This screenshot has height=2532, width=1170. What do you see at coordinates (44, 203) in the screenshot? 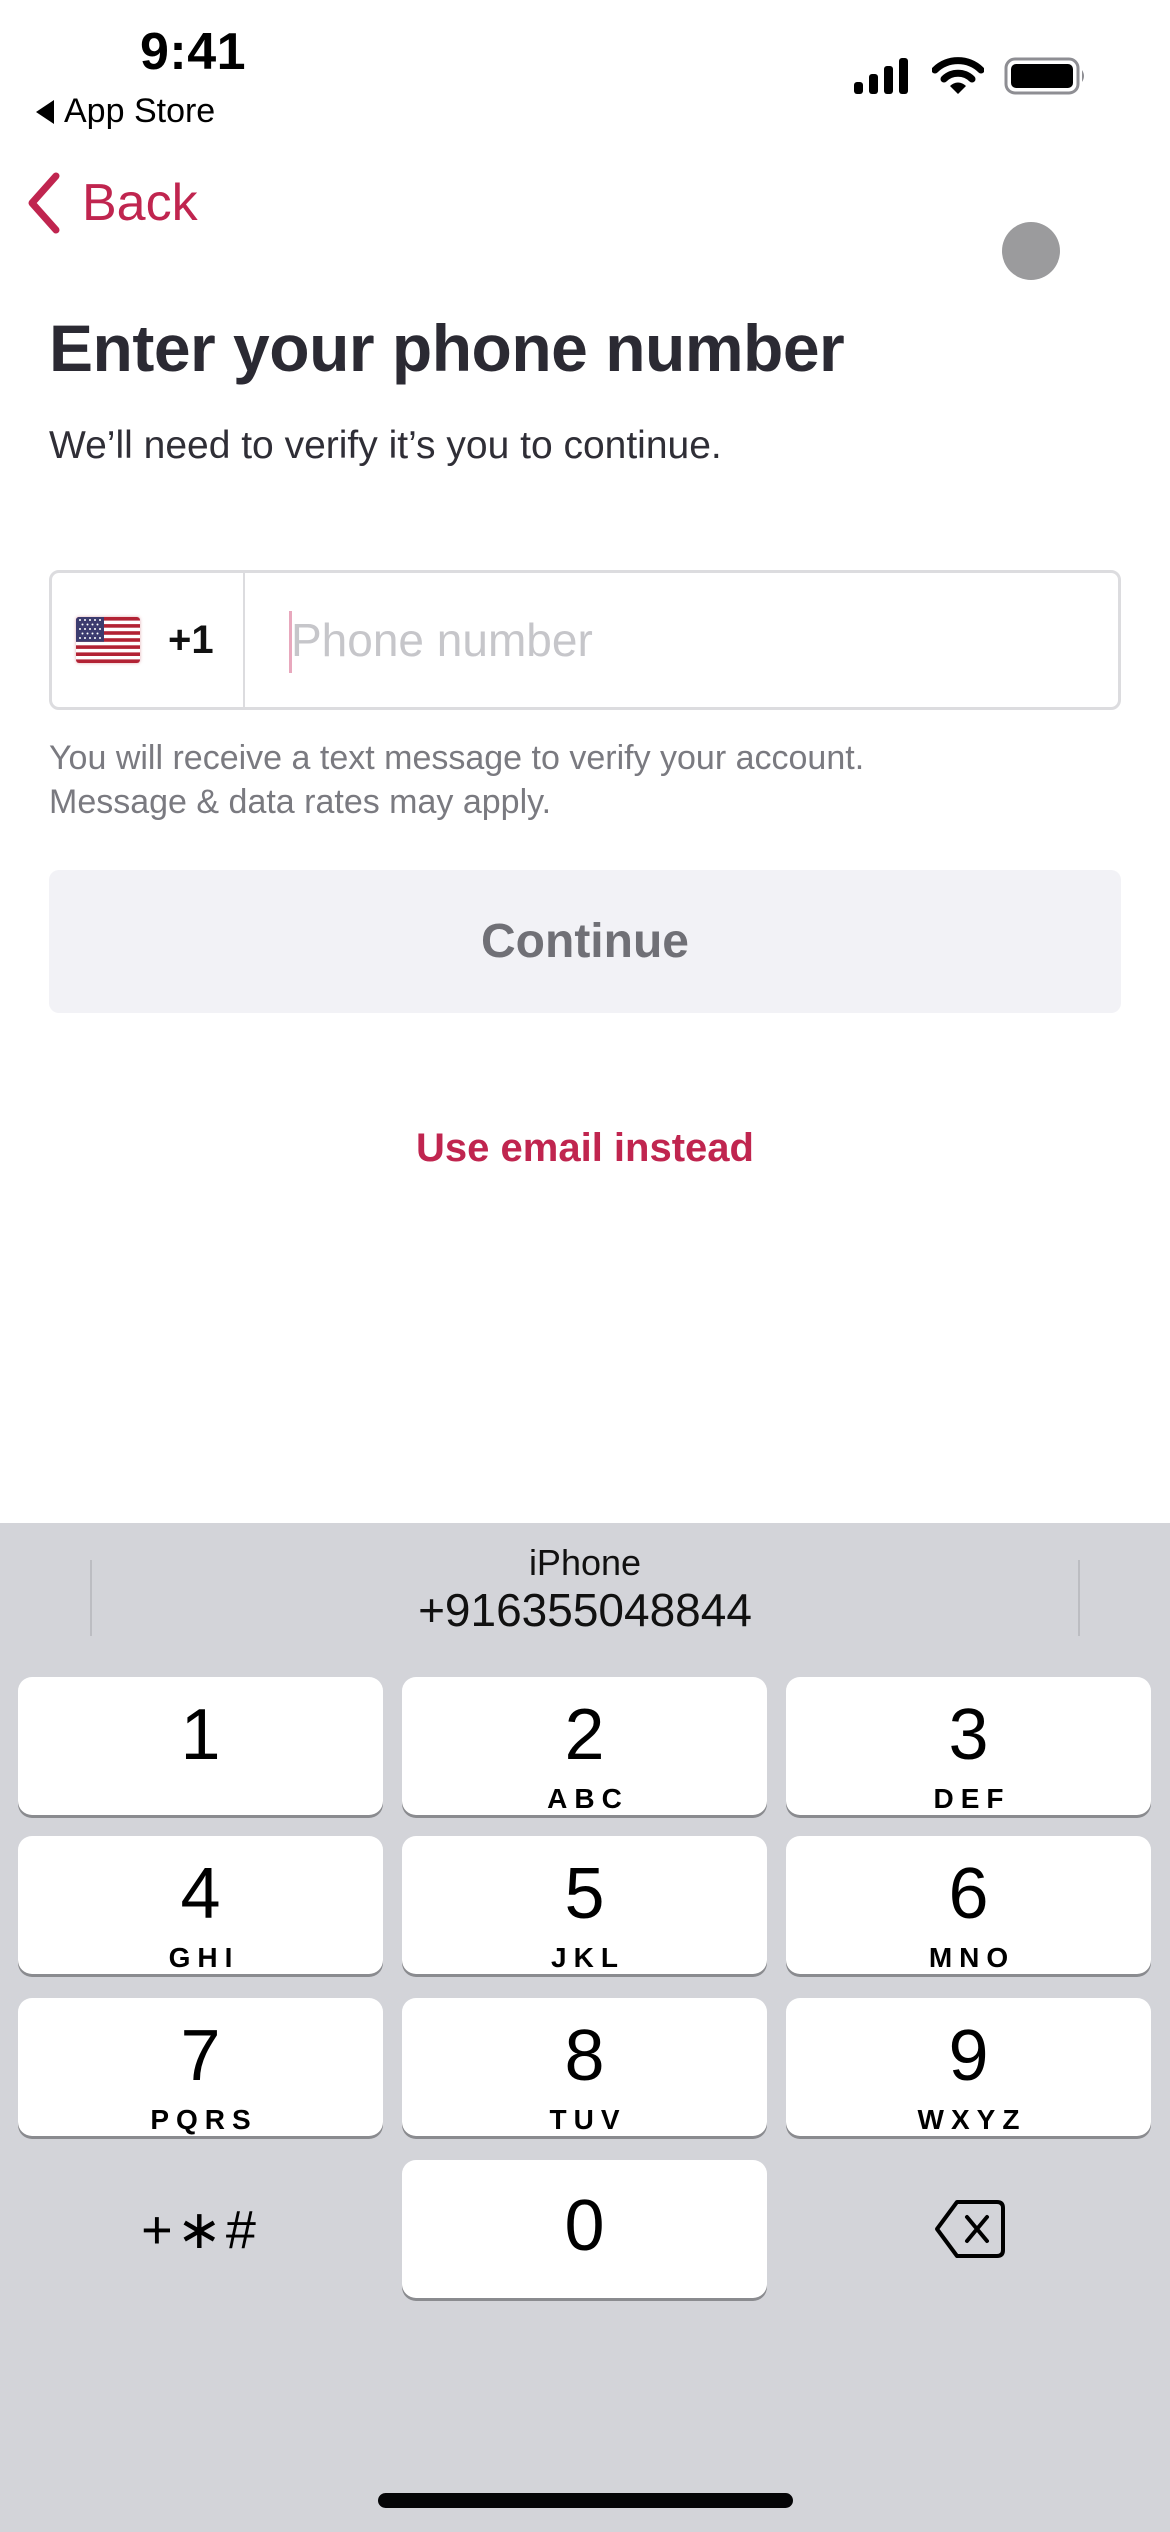
I see `chevron-left-icon` at bounding box center [44, 203].